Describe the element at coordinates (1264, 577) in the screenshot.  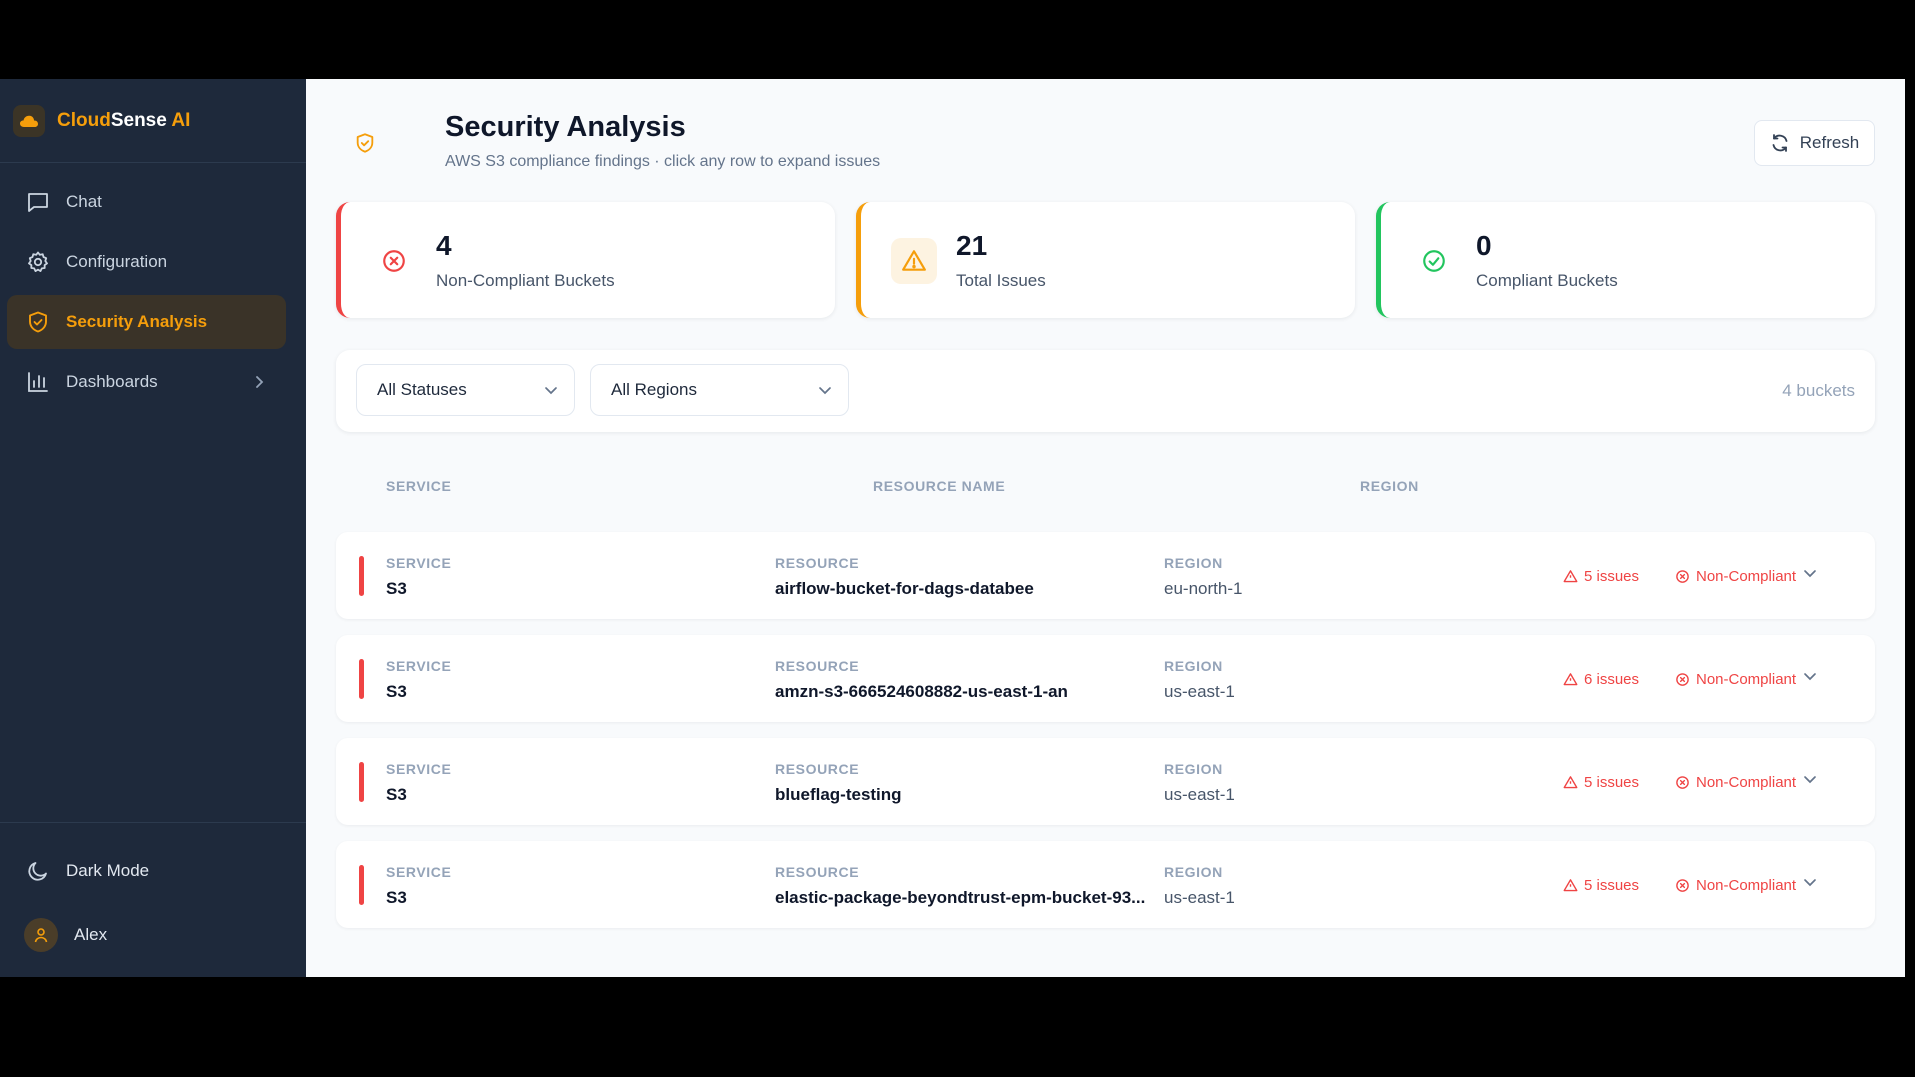
I see `region-cell: REGION eu-north-1` at that location.